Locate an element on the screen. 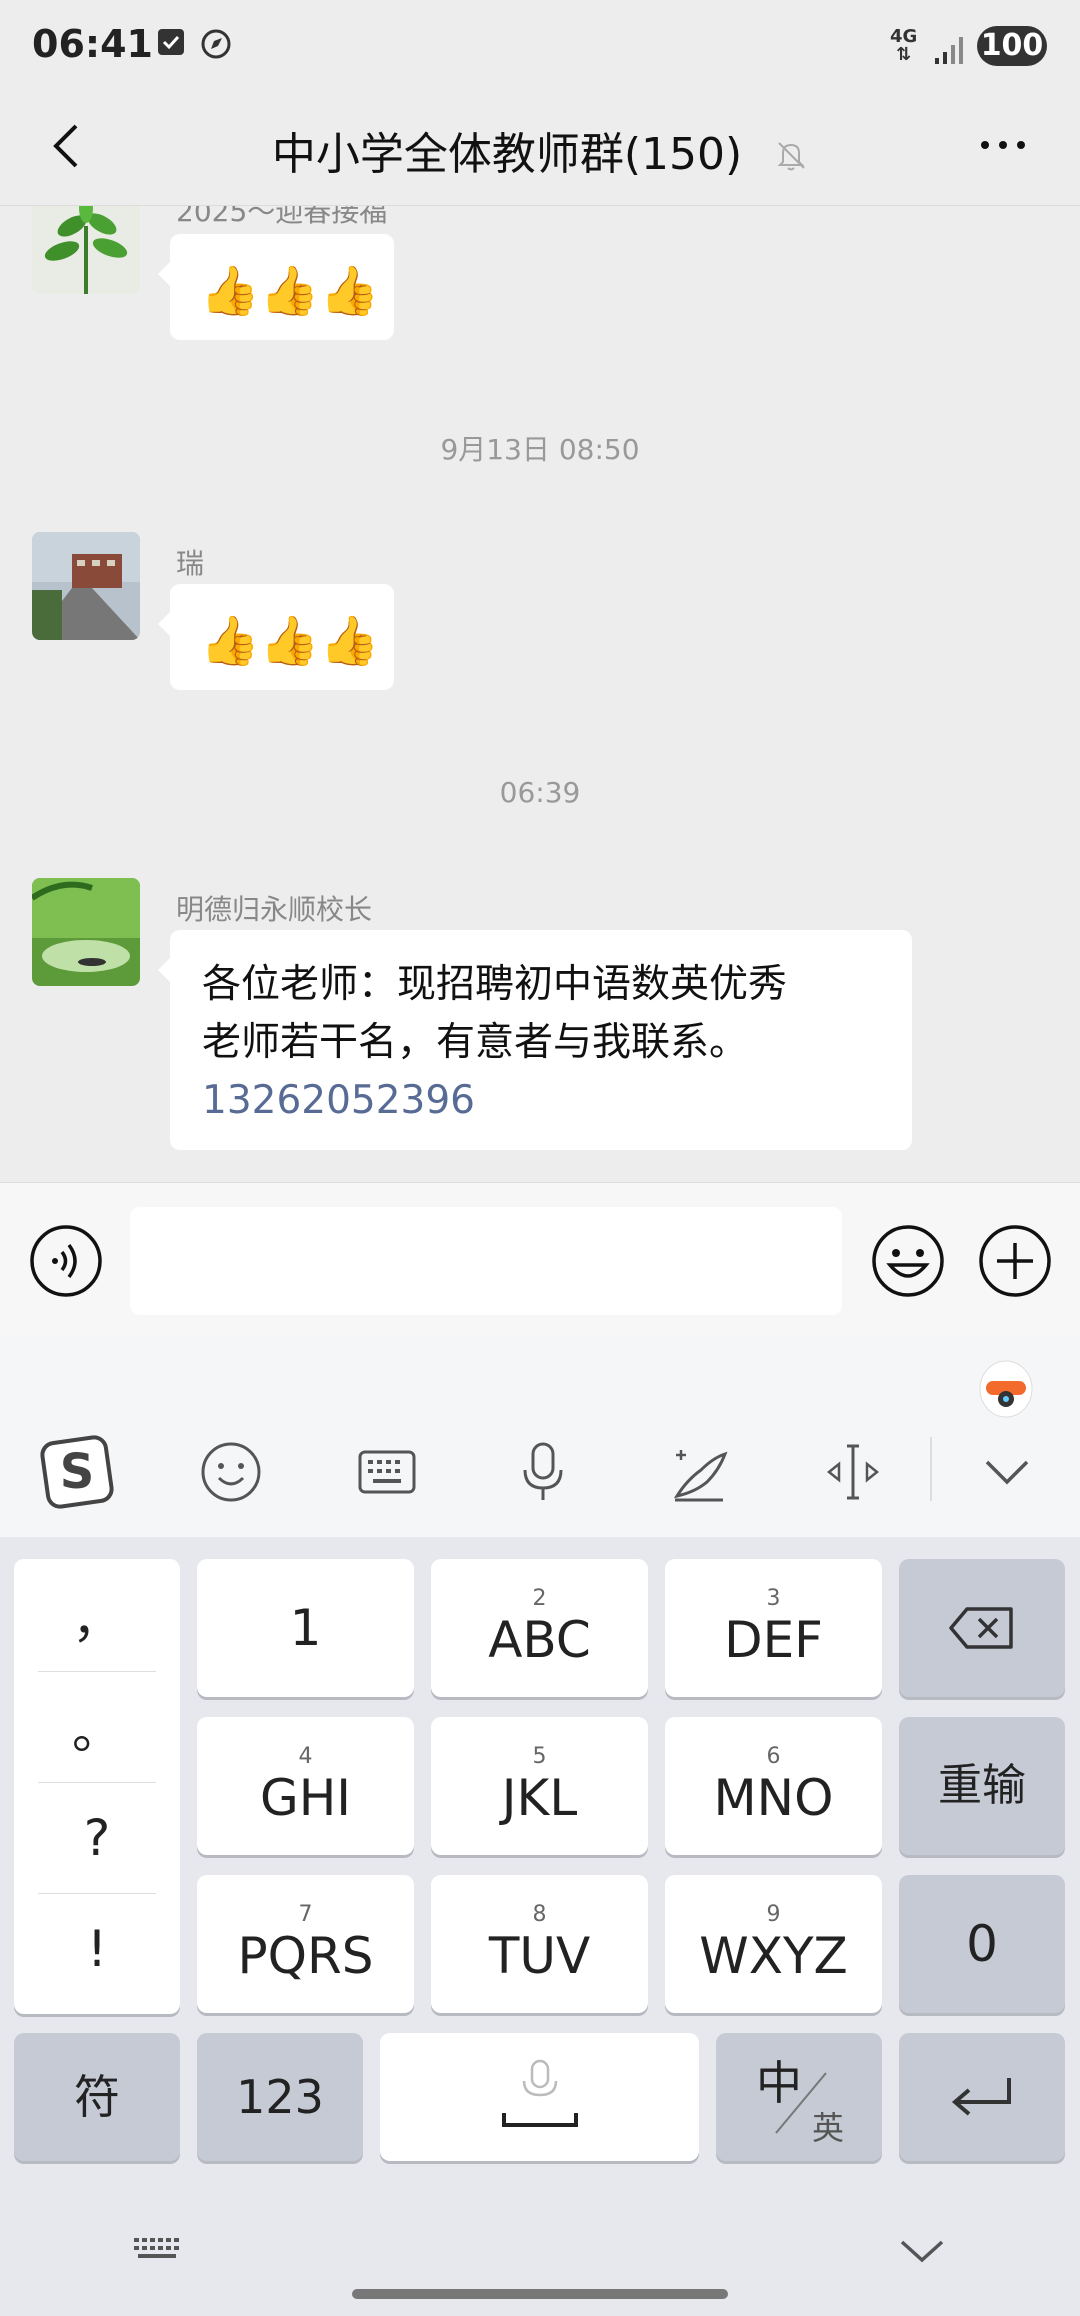 The height and width of the screenshot is (2316, 1080). status-time: 06:41 is located at coordinates (92, 44).